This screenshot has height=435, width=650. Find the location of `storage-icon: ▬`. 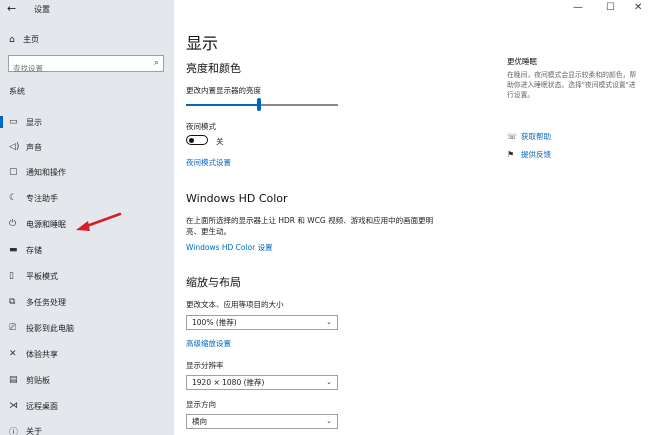

storage-icon: ▬ is located at coordinates (13, 250).